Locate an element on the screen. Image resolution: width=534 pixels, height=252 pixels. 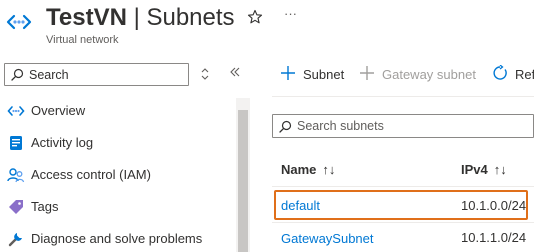
sidebar-item-label: Overview is located at coordinates (58, 110).